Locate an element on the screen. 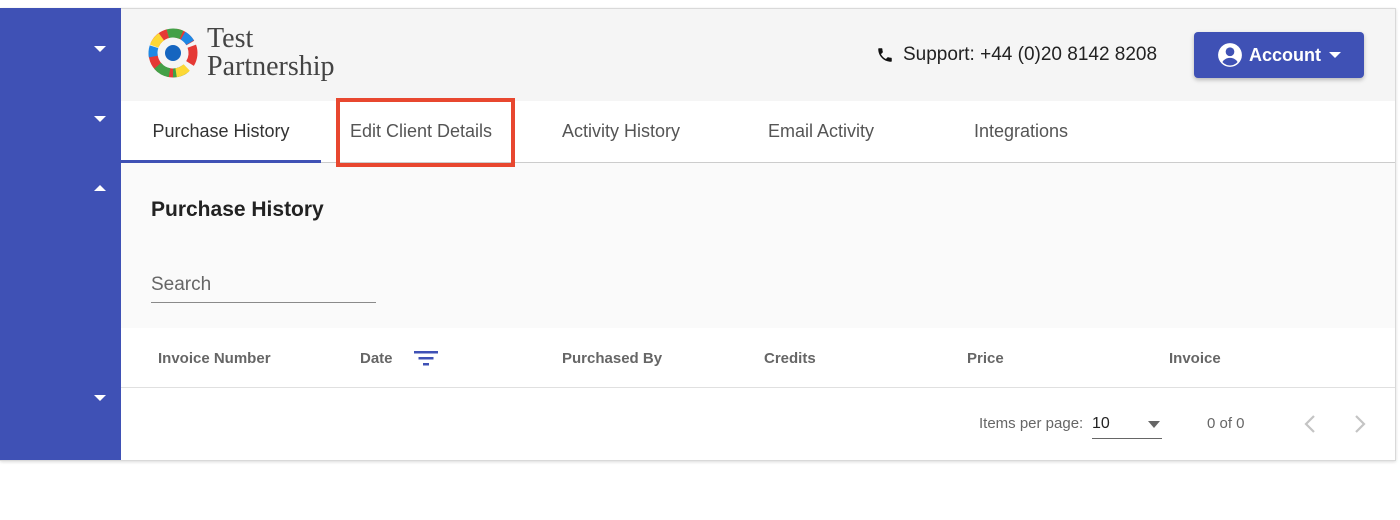 The height and width of the screenshot is (520, 1400). items-per-page-select: 10 is located at coordinates (1127, 424).